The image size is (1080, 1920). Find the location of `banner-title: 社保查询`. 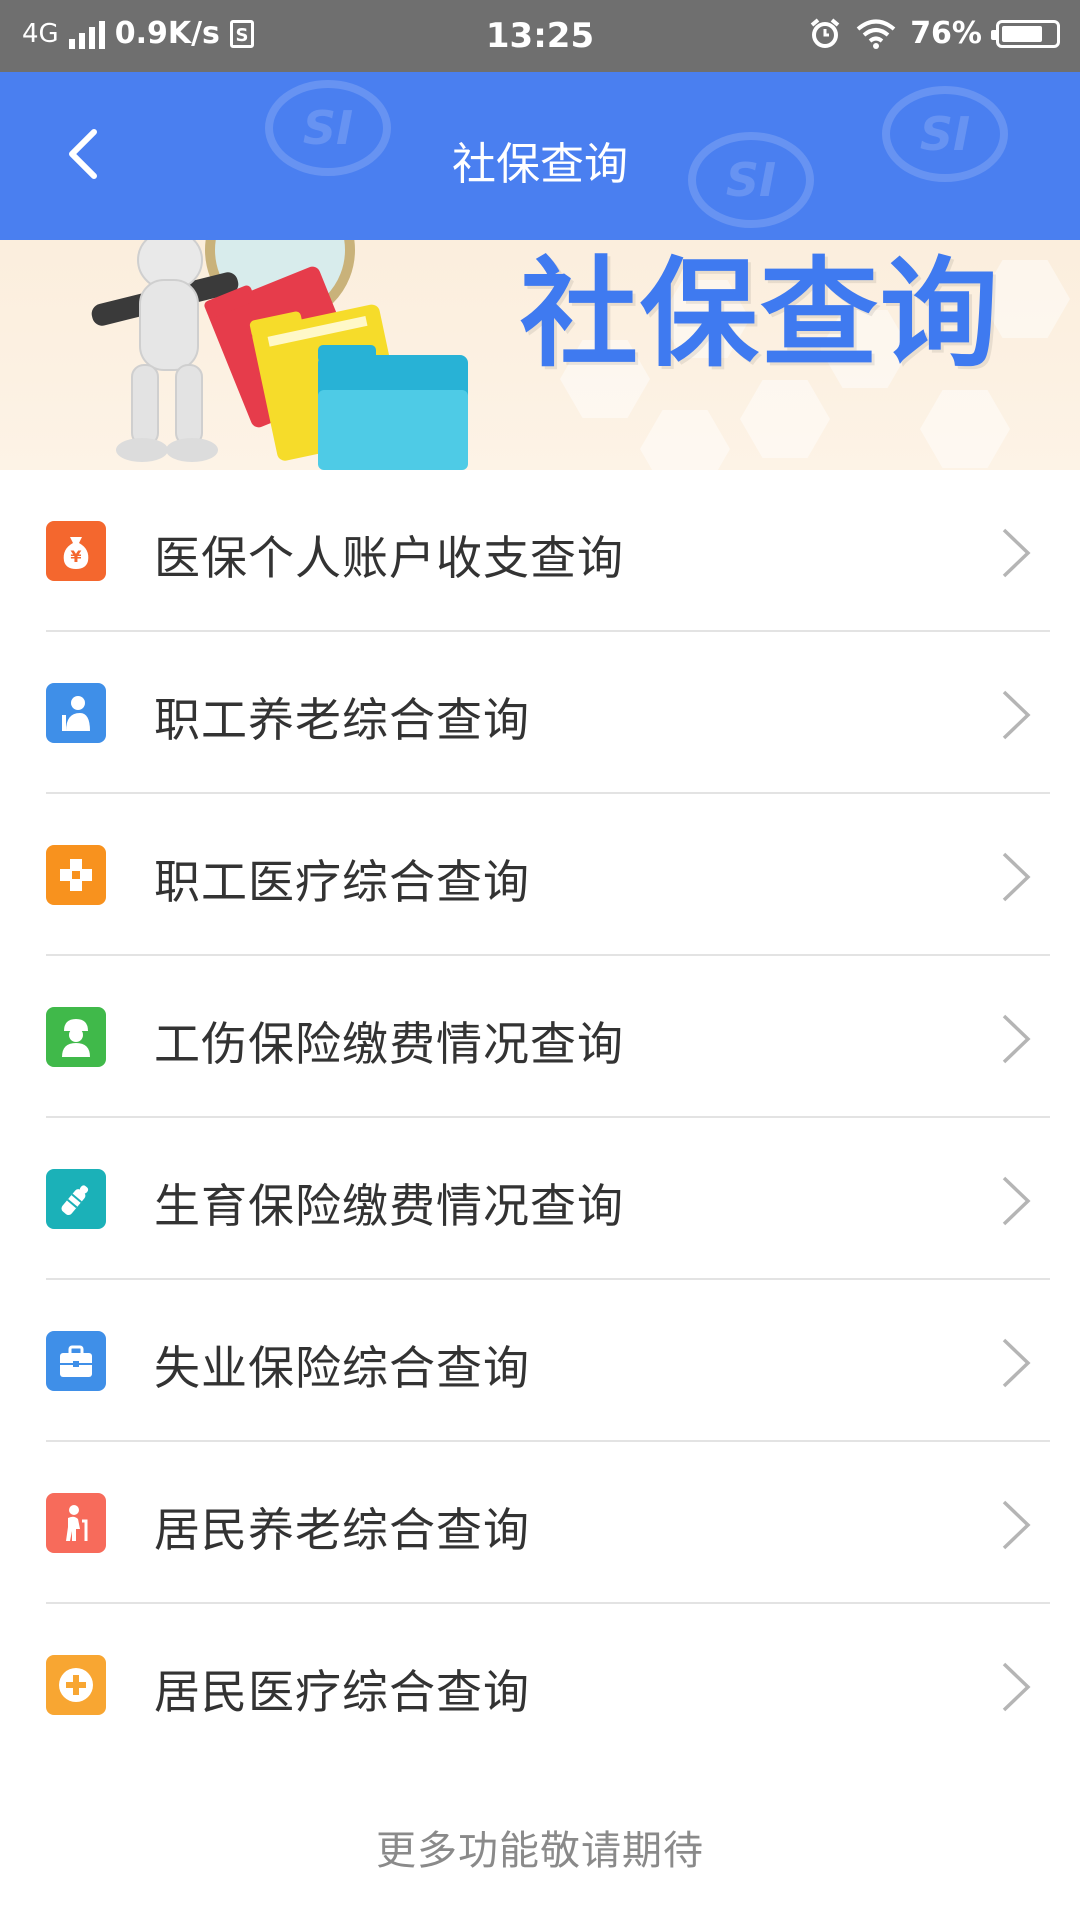

banner-title: 社保查询 is located at coordinates (759, 314).